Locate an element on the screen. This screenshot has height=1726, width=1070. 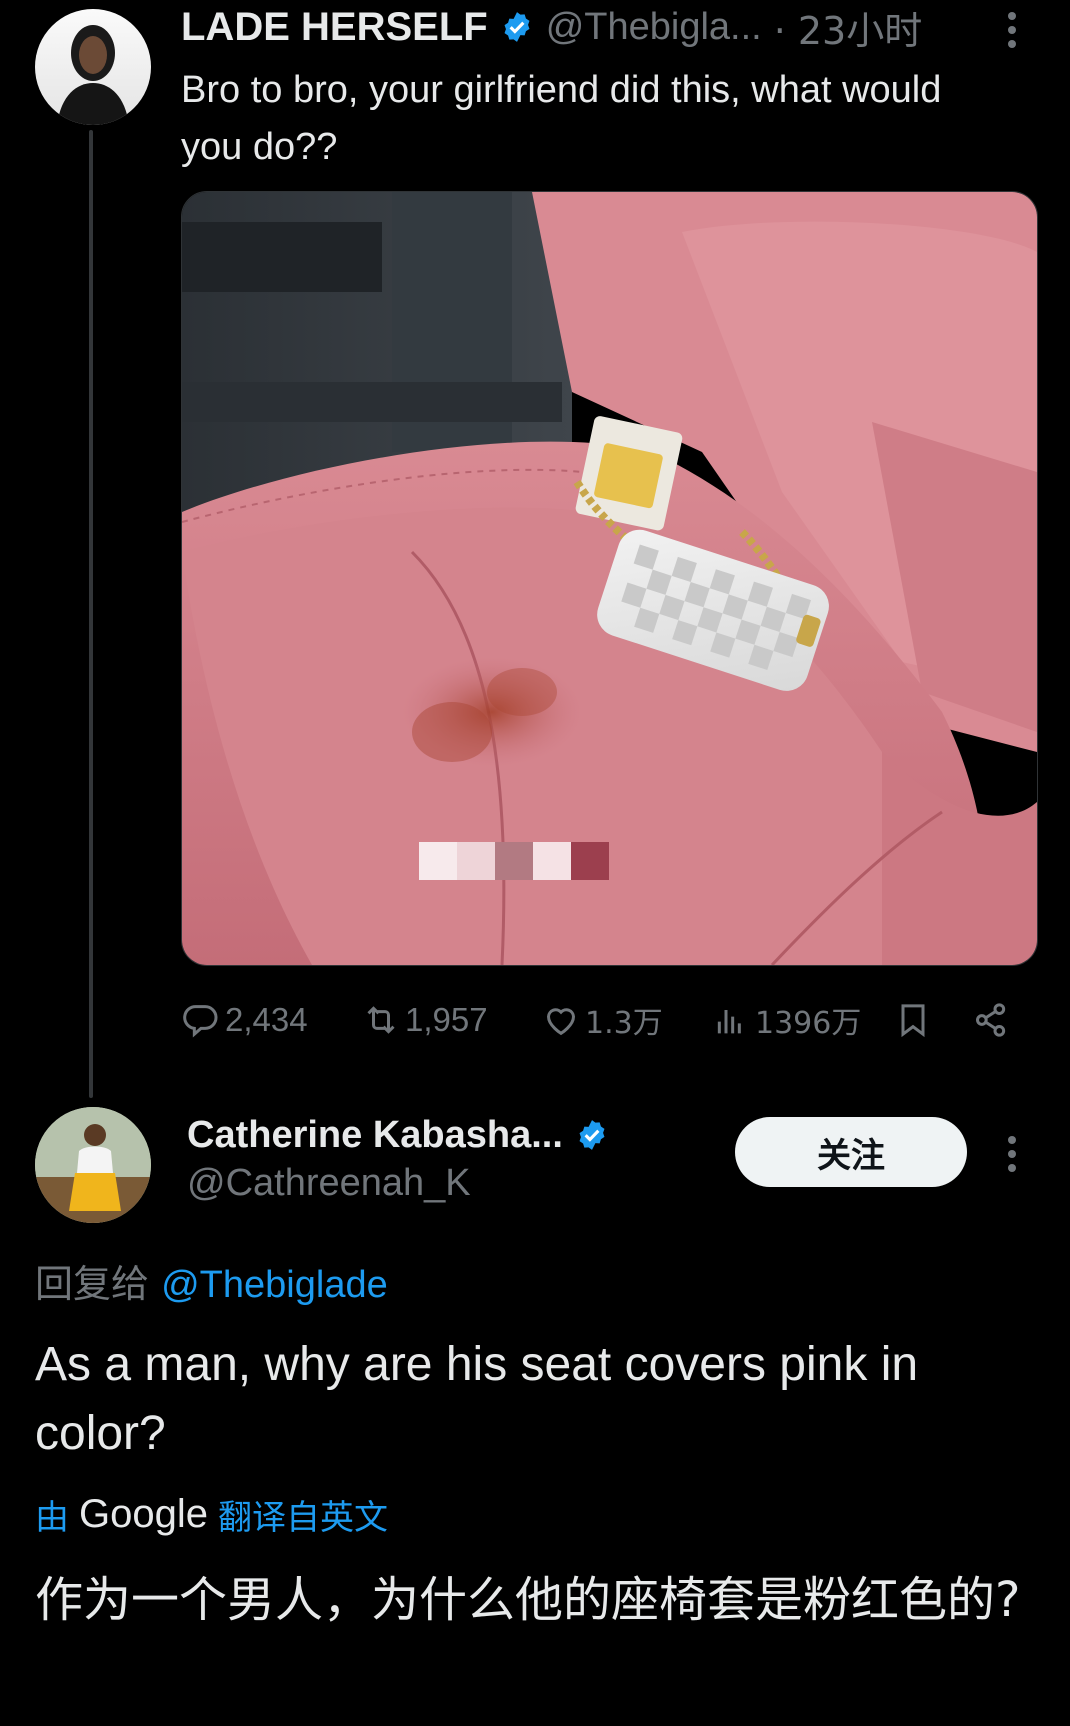
bookmark-button is located at coordinates (913, 1020).